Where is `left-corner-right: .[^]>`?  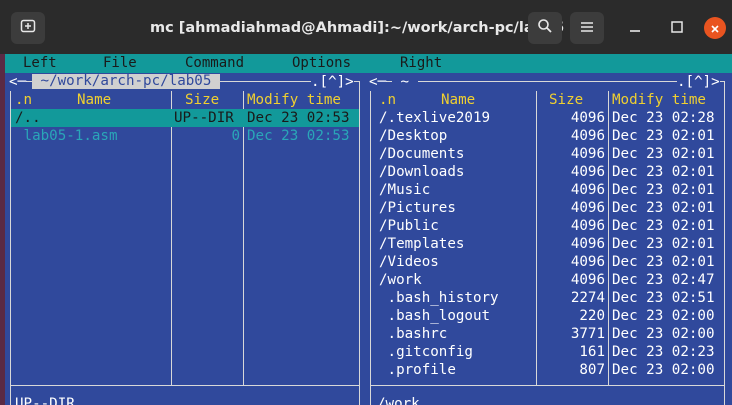
left-corner-right: .[^]> is located at coordinates (332, 82).